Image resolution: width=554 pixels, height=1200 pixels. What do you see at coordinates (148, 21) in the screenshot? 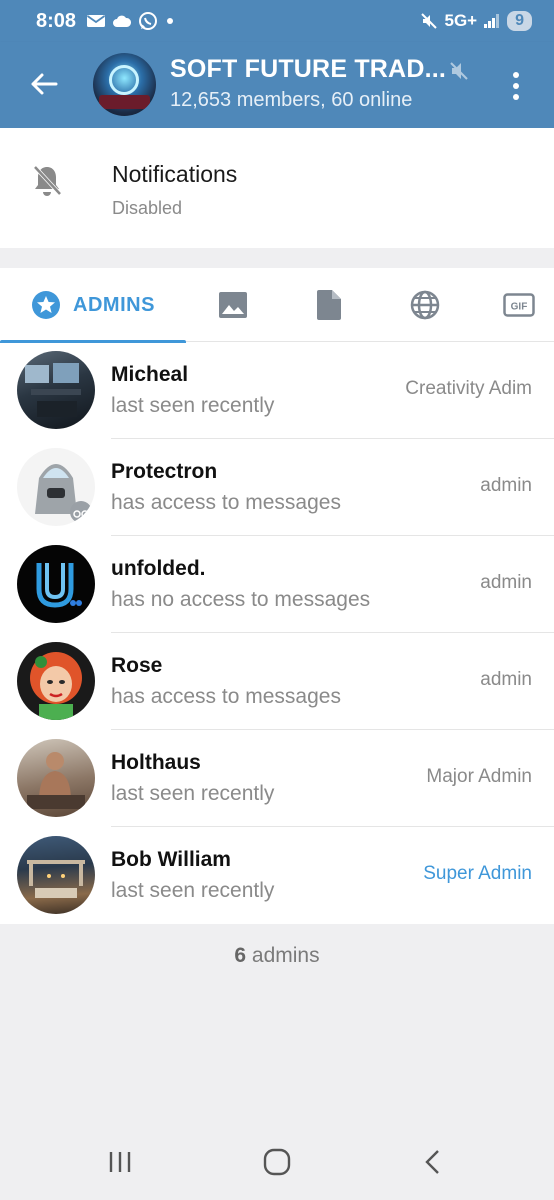
I see `whatsapp-icon` at bounding box center [148, 21].